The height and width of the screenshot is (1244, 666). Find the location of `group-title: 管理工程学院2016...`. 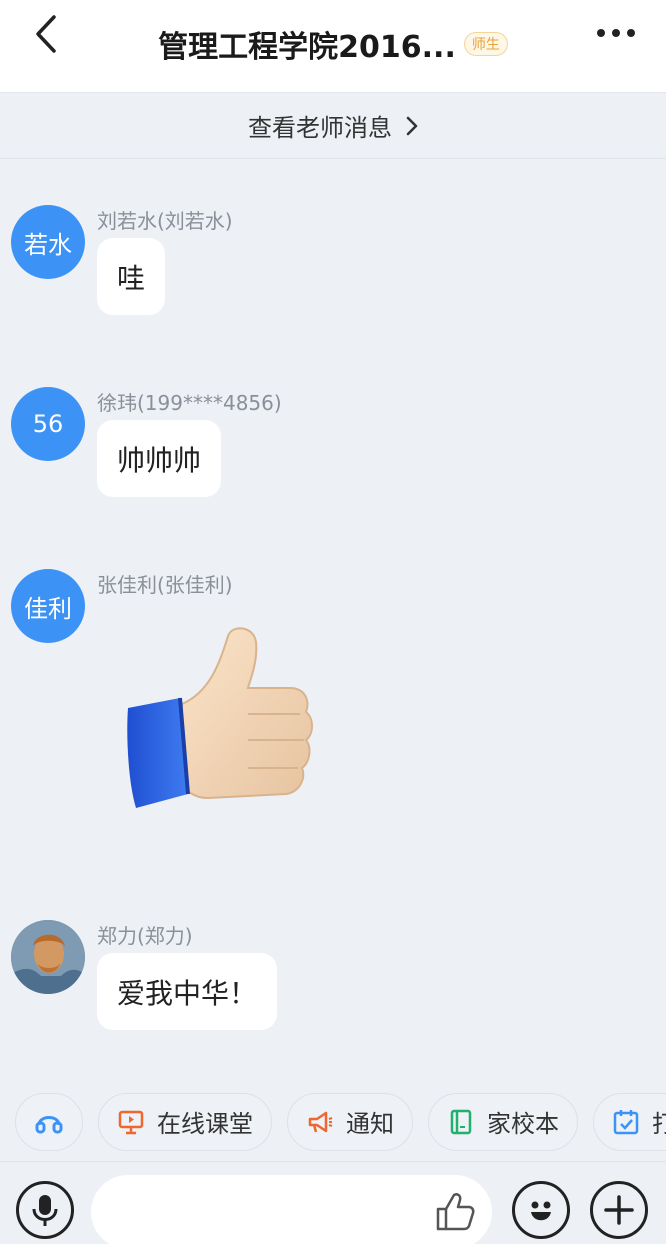

group-title: 管理工程学院2016... is located at coordinates (307, 47).